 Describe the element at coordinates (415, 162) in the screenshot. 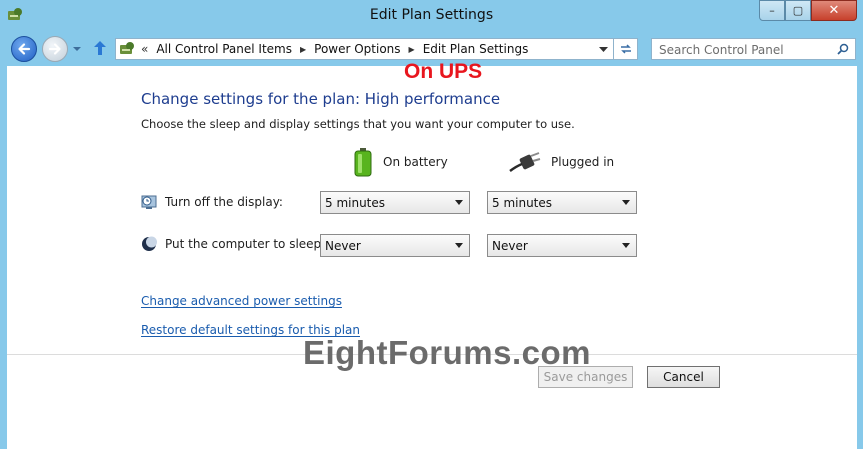

I see `column-label-battery: On battery` at that location.